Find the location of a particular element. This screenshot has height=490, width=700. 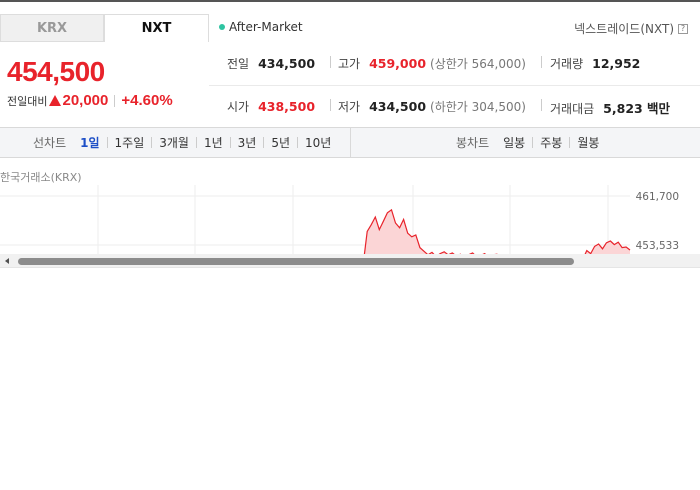

chart-toolbar: 선차트 1일 1주일 3개월 1년 3년 5년 10년 봉차트 일봉 주봉 월봉 is located at coordinates (350, 142).